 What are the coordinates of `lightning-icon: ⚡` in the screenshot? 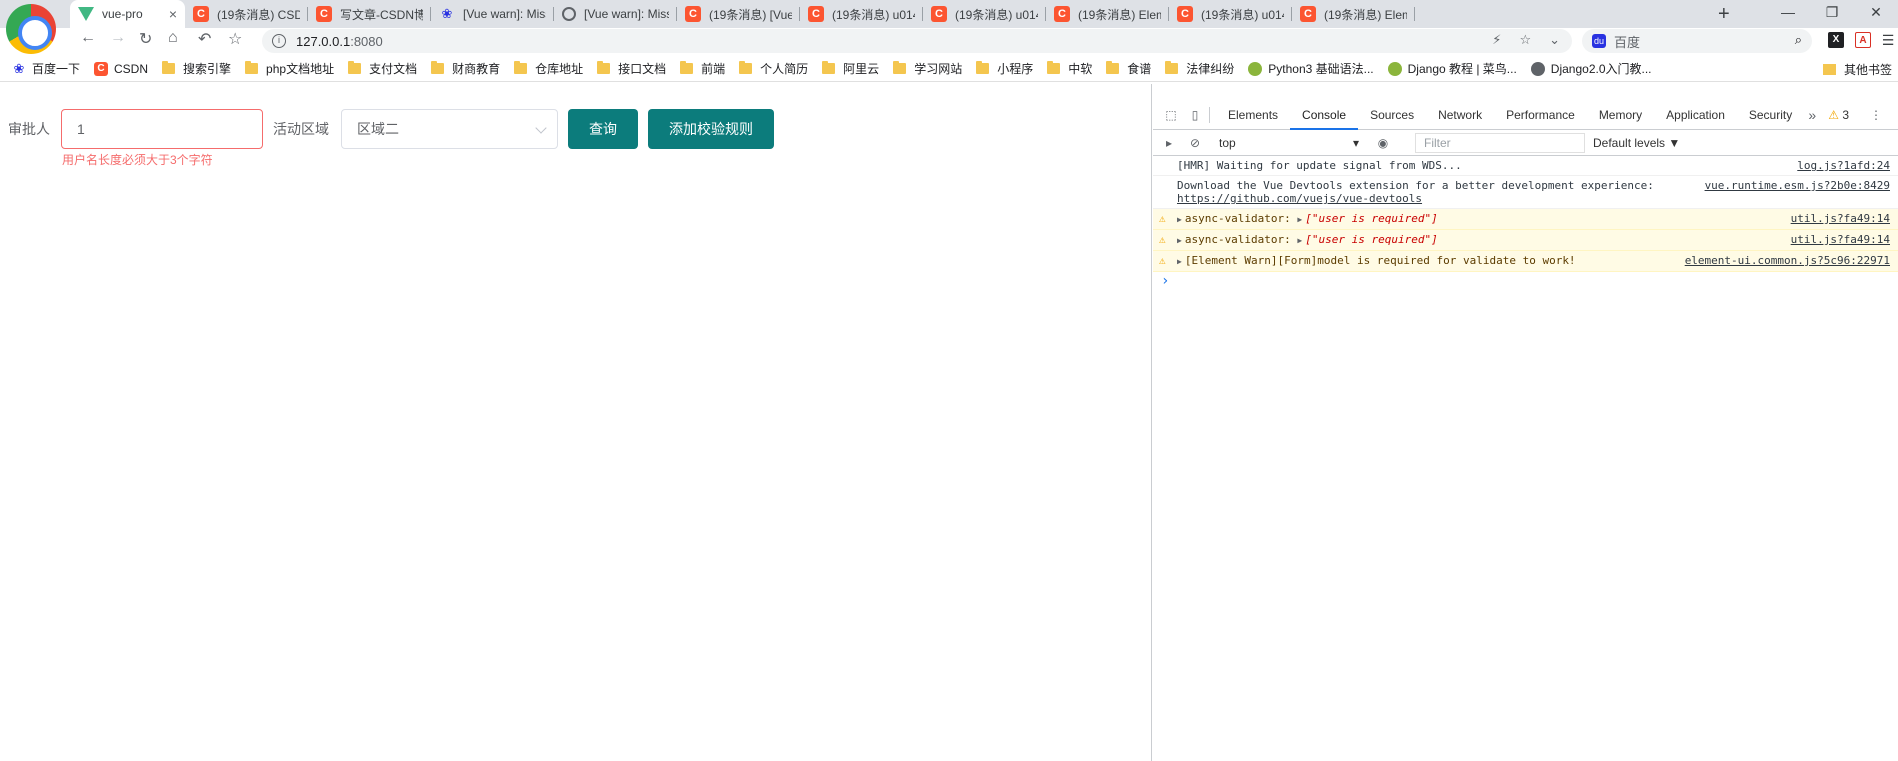 It's located at (1496, 40).